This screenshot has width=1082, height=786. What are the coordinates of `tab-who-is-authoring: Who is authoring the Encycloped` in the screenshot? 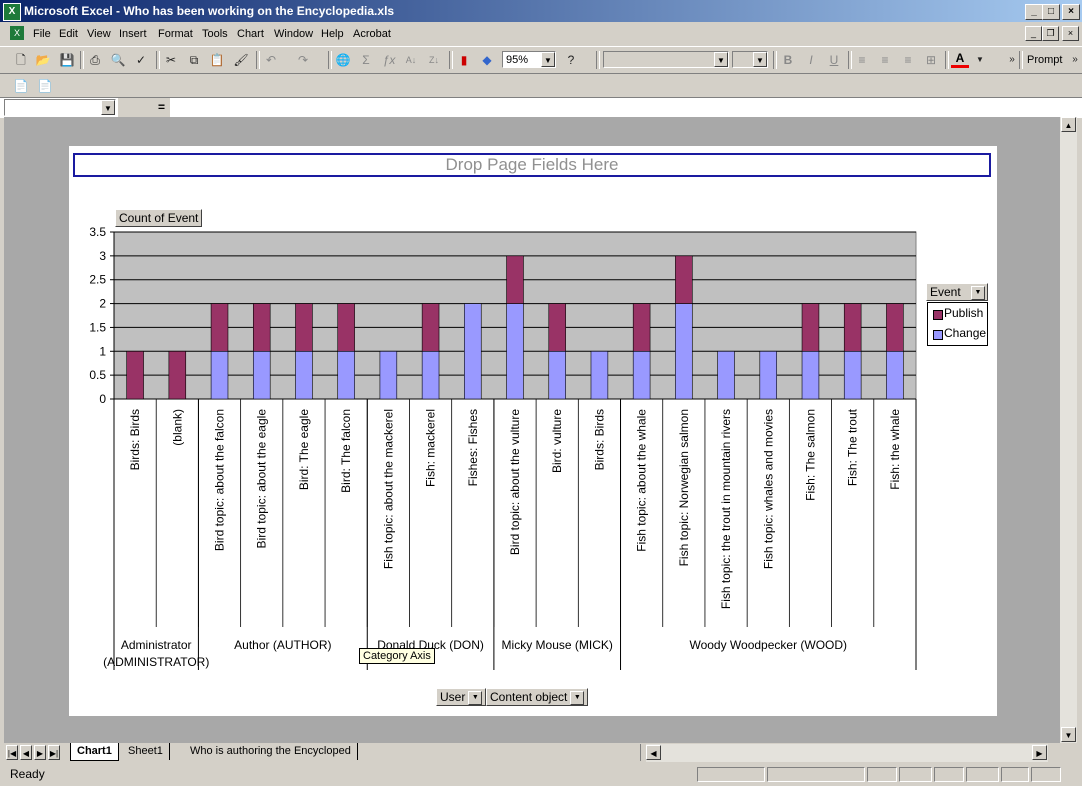 It's located at (271, 751).